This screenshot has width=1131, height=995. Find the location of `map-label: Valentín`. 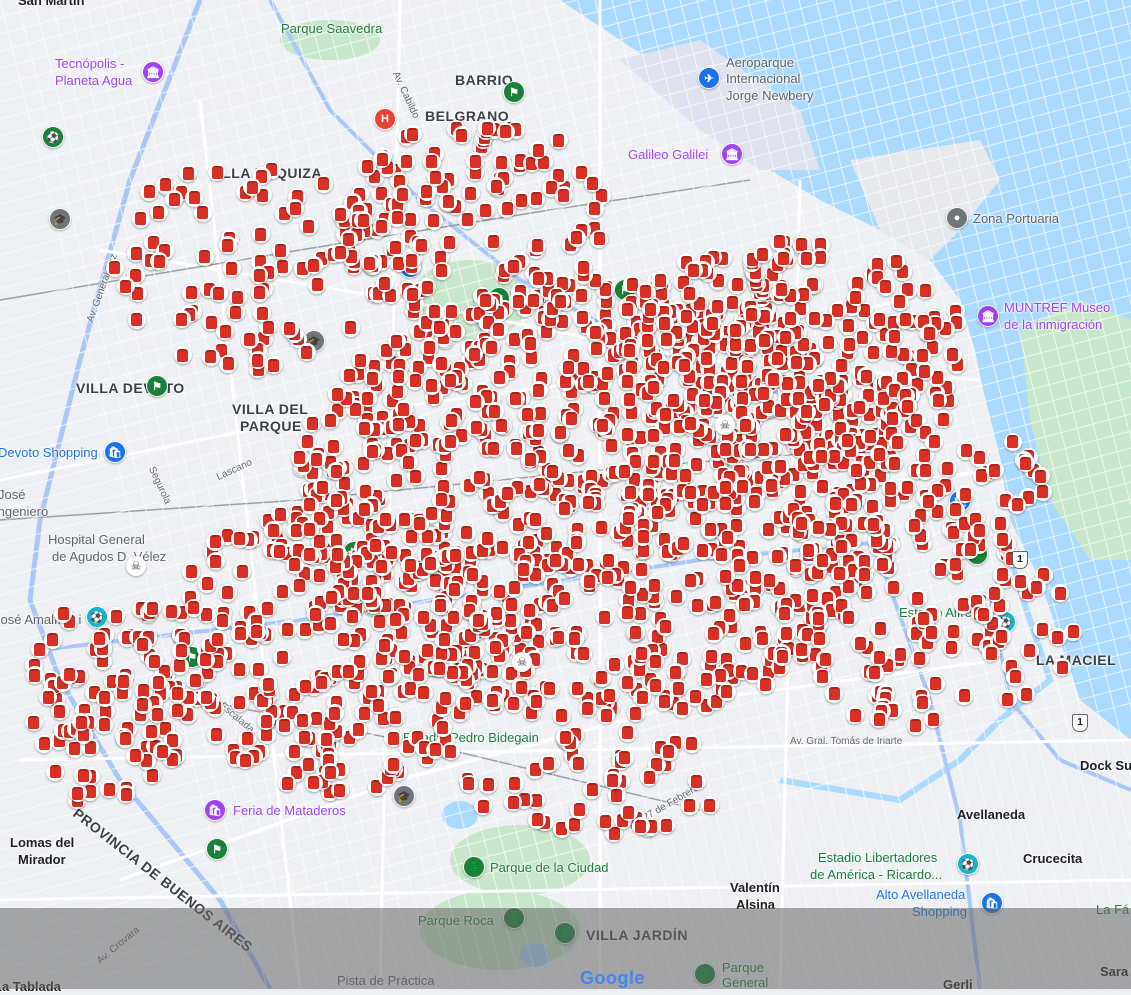

map-label: Valentín is located at coordinates (755, 888).